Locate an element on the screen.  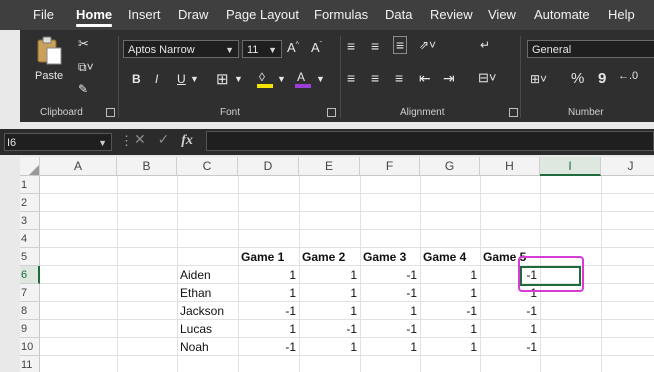
font-color-icon: A is located at coordinates (303, 79).